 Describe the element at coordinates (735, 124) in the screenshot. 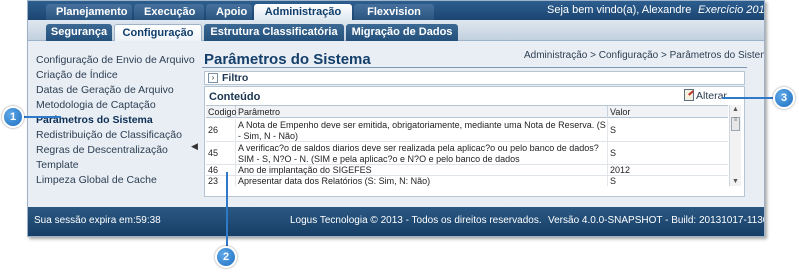

I see `scroll-thumb: ≡` at that location.